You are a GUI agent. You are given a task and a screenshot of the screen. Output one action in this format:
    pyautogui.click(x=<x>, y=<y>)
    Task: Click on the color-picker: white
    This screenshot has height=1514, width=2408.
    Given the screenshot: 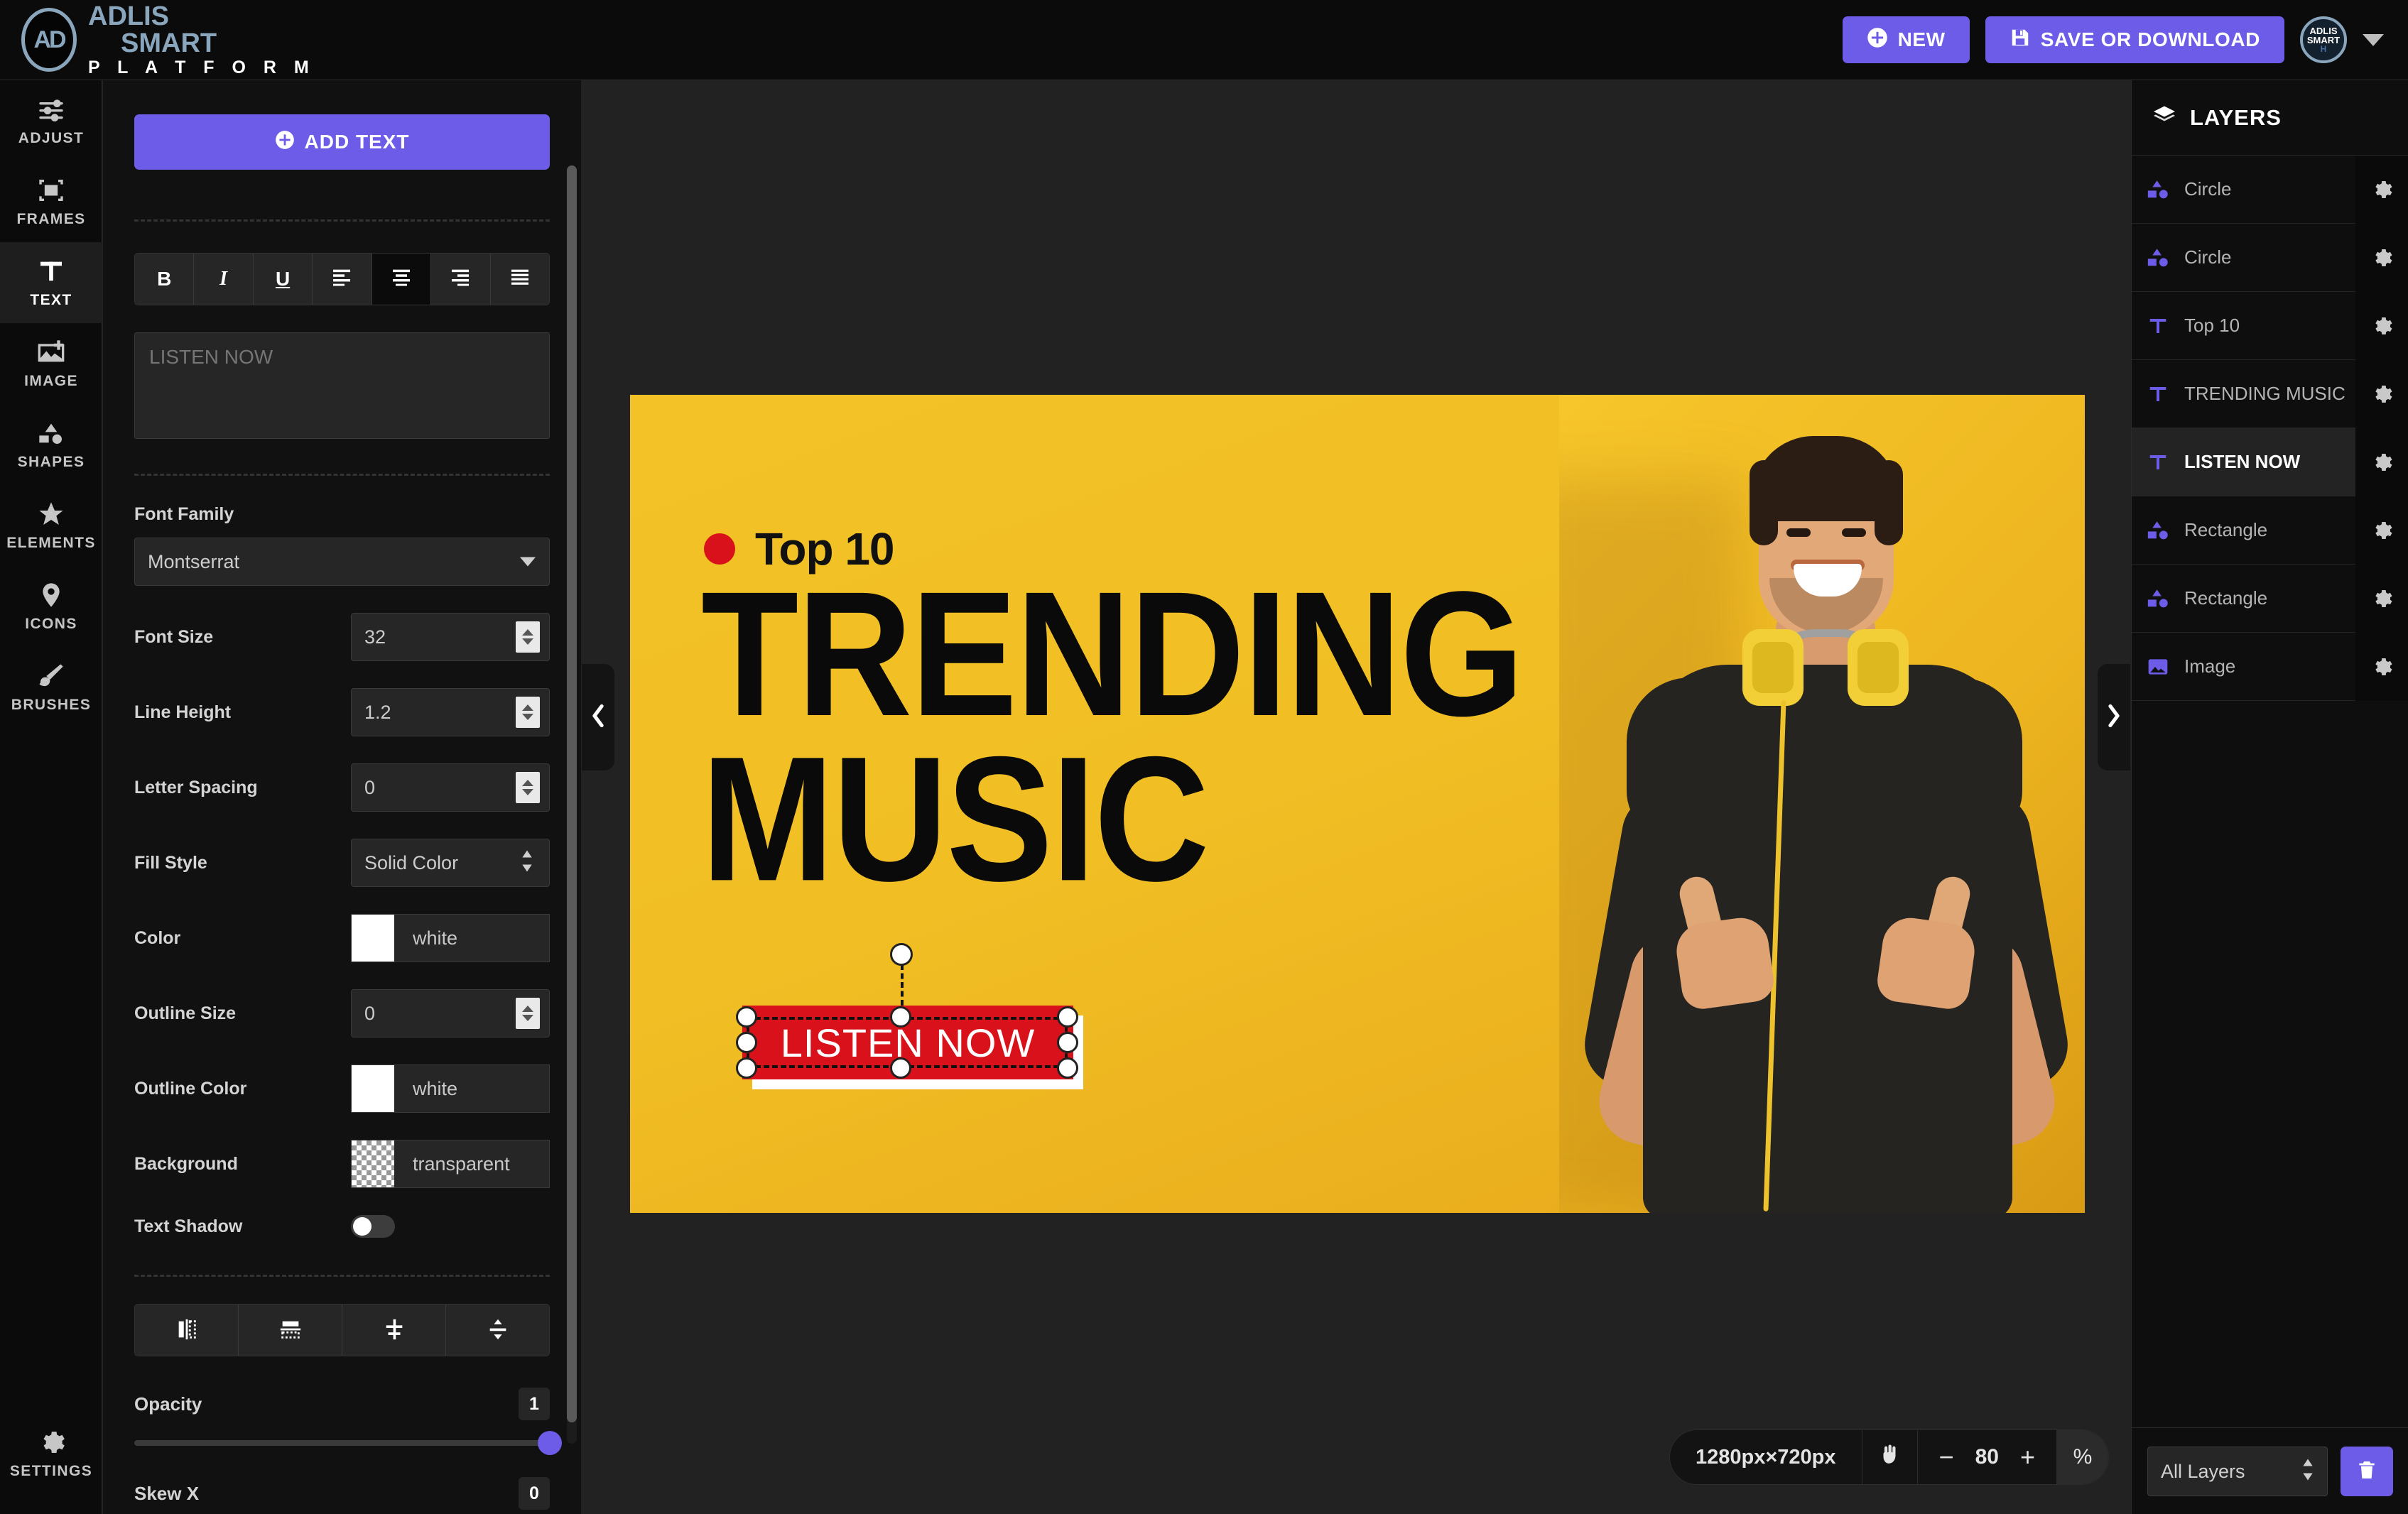 What is the action you would take?
    pyautogui.click(x=451, y=938)
    